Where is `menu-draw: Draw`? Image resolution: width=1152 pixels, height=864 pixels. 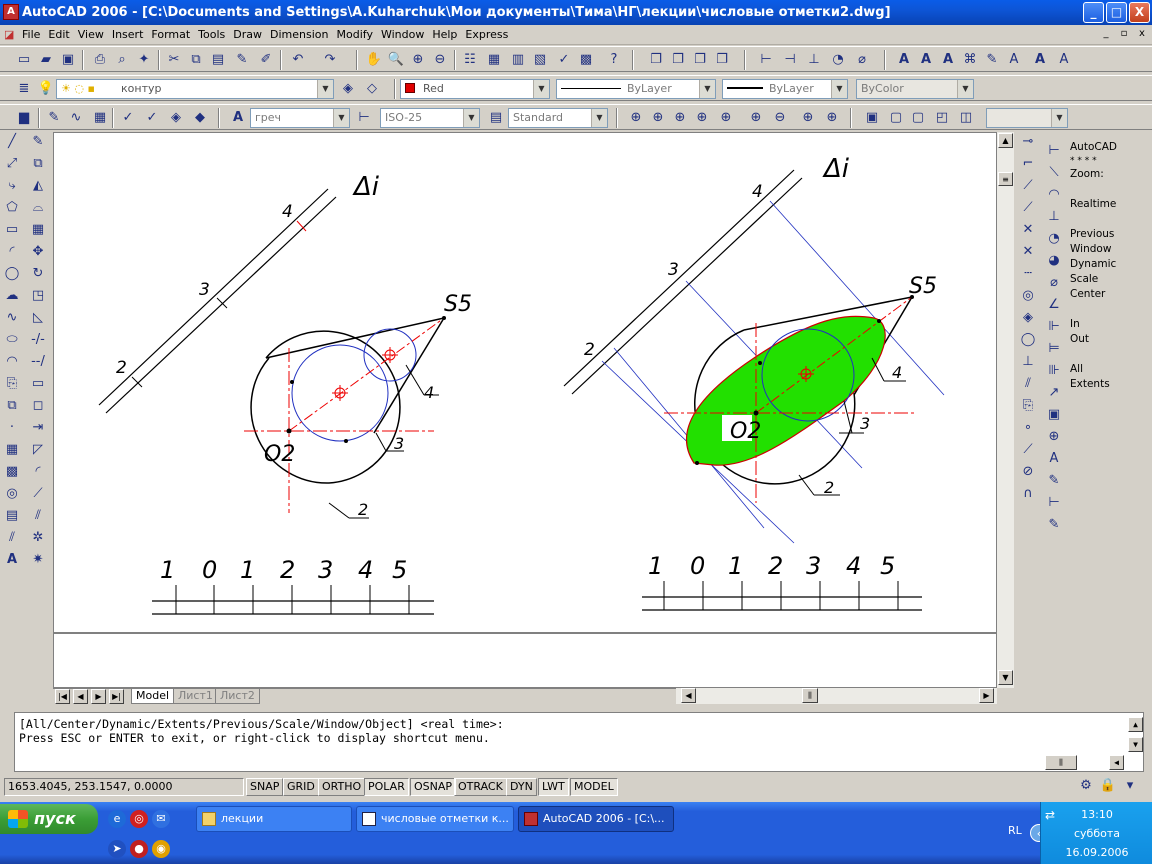
menu-draw: Draw is located at coordinates (247, 35).